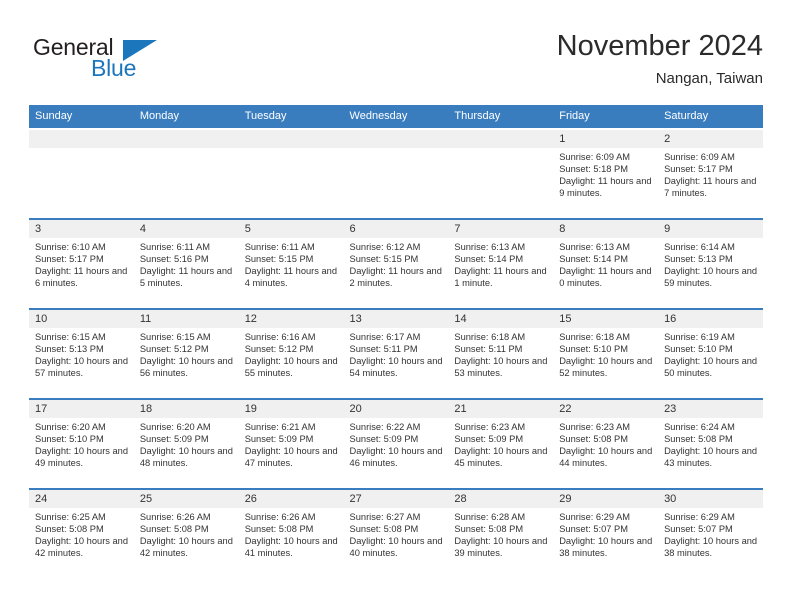 This screenshot has width=792, height=612. Describe the element at coordinates (710, 139) in the screenshot. I see `day-number: 2` at that location.